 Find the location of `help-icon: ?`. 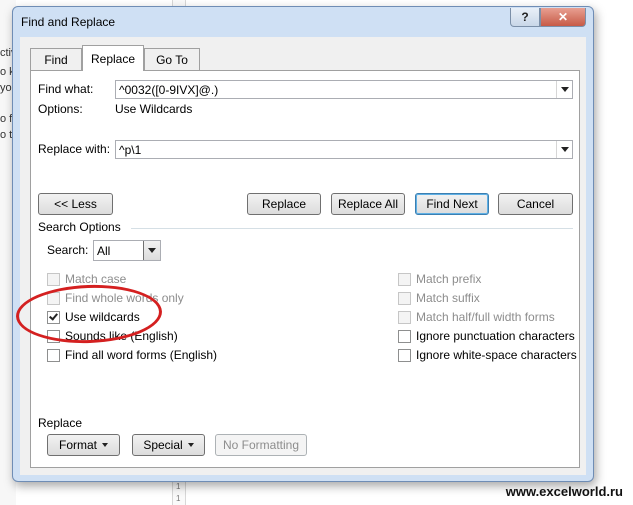

help-icon: ? is located at coordinates (525, 17).